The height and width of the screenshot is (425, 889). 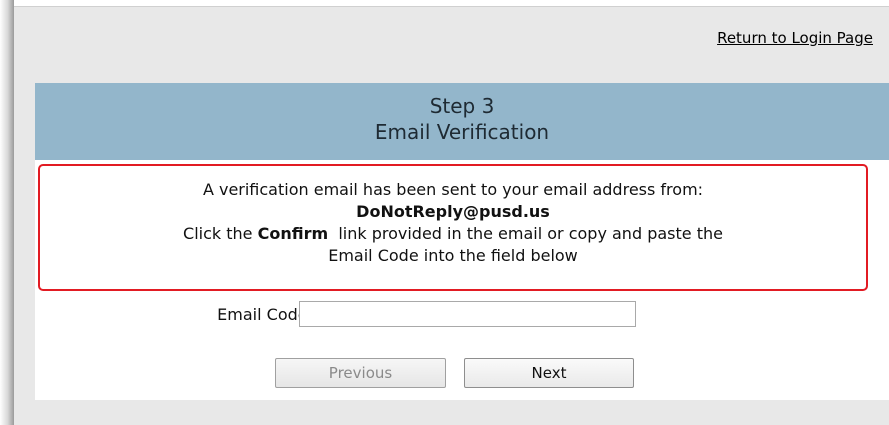 I want to click on sender-email-address: DoNotReply@pusd.us, so click(x=453, y=211).